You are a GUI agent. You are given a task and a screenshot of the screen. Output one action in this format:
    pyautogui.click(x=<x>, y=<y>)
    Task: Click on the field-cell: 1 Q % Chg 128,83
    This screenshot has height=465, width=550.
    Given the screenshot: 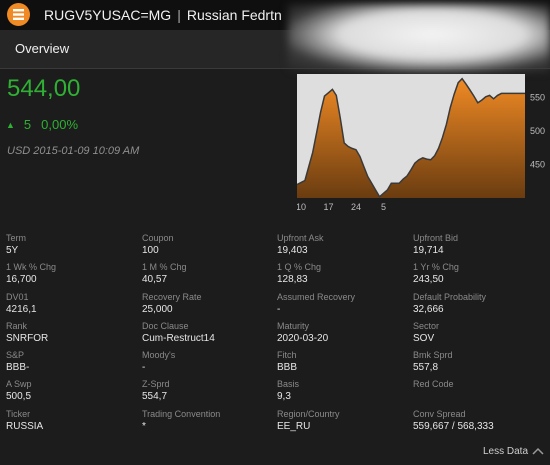 What is the action you would take?
    pyautogui.click(x=299, y=273)
    